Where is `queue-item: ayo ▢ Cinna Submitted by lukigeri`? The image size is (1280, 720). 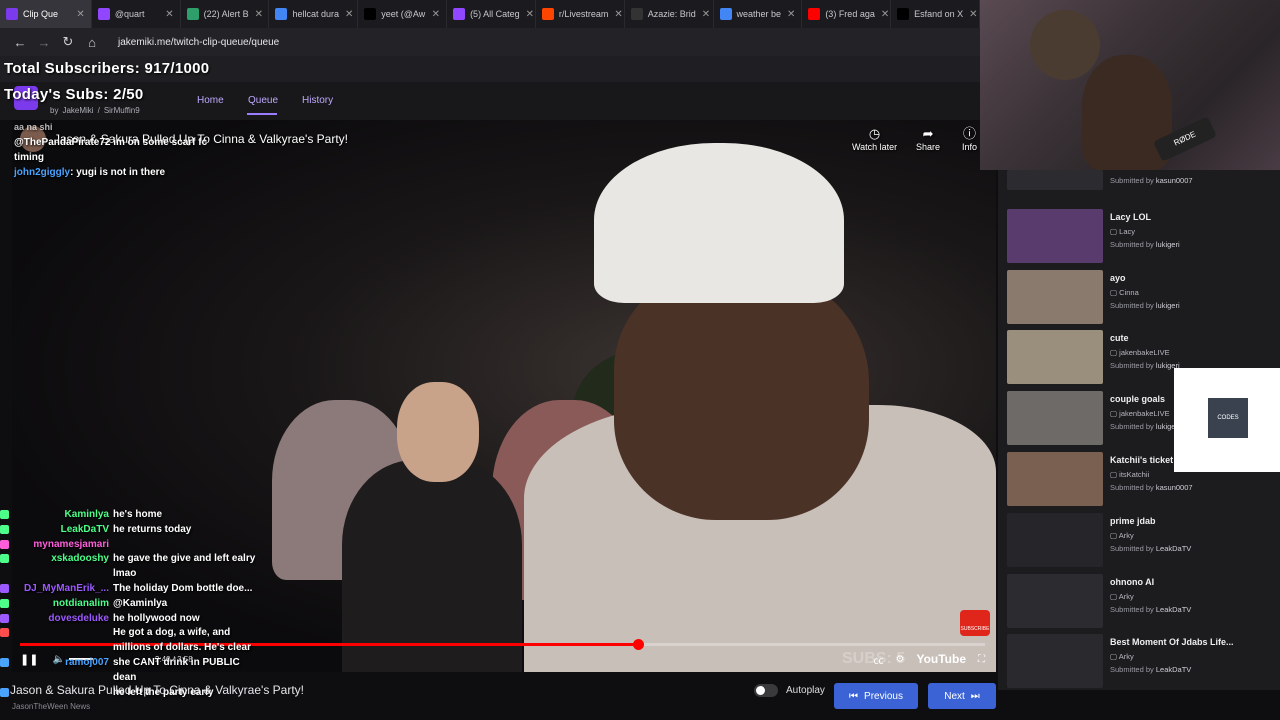
queue-item: ayo ▢ Cinna Submitted by lukigeri is located at coordinates (1139, 297).